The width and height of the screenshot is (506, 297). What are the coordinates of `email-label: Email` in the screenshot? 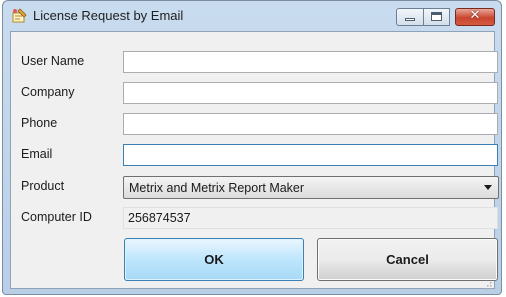 It's located at (37, 154).